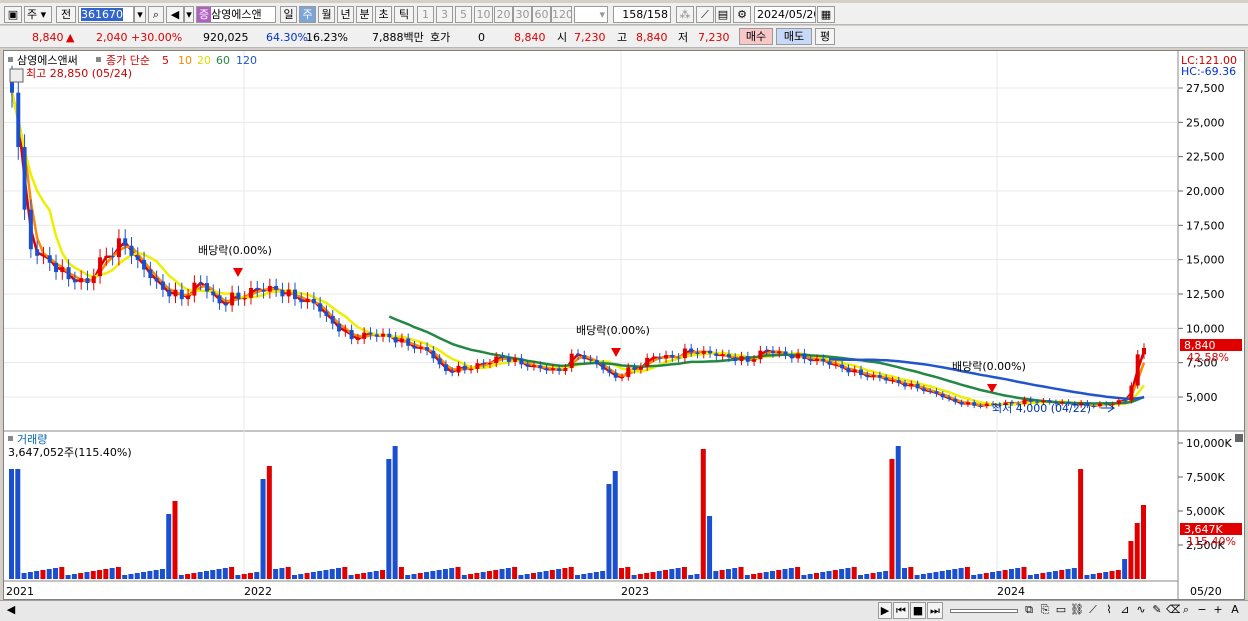 The height and width of the screenshot is (621, 1248). Describe the element at coordinates (140, 14) in the screenshot. I see `code-dropdown-icon: ▾` at that location.